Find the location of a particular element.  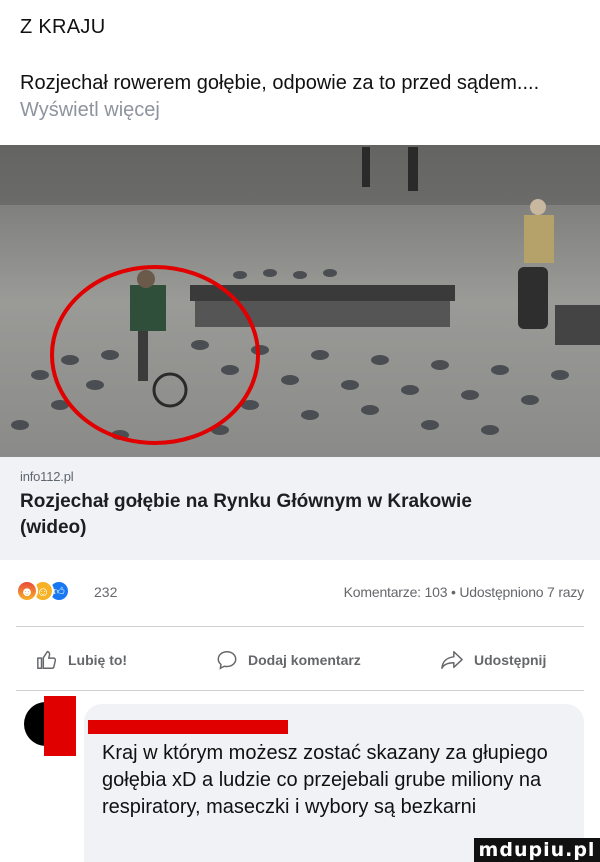

like-label: Lubię to! is located at coordinates (98, 660).